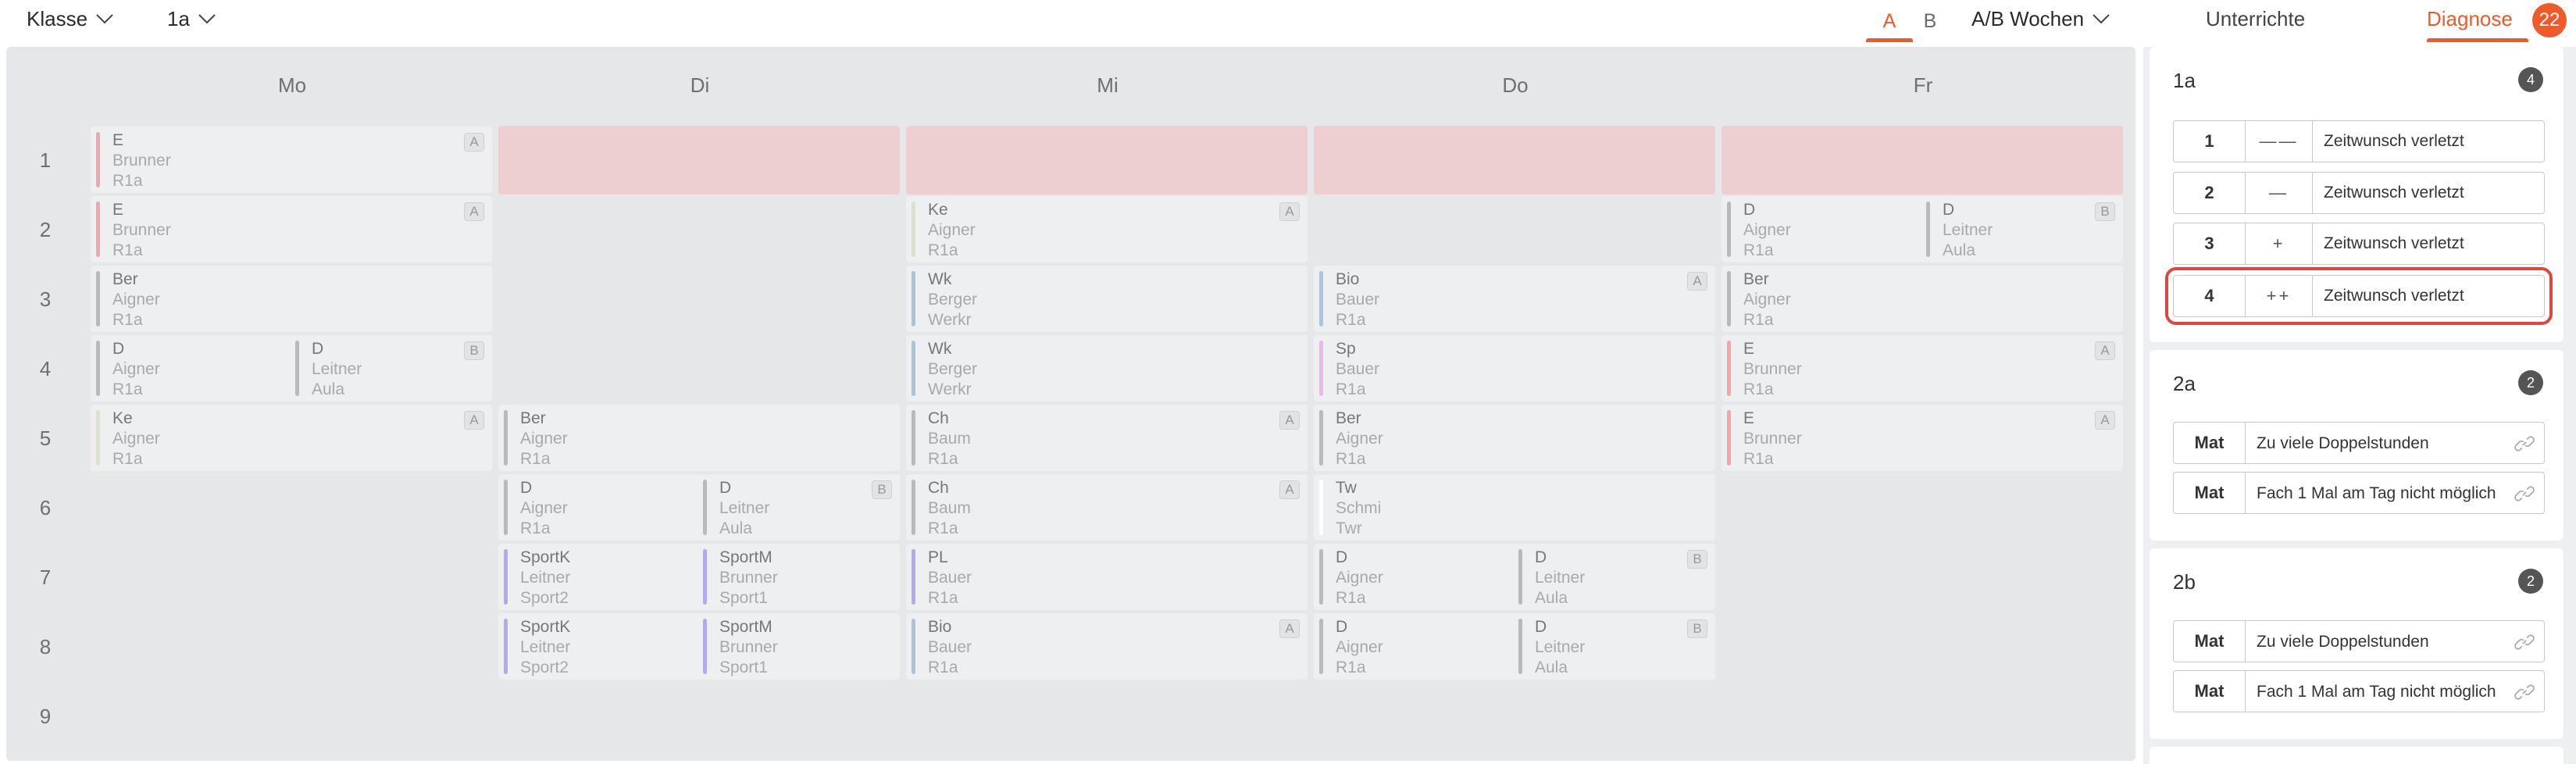  Describe the element at coordinates (70, 19) in the screenshot. I see `klasse-dropdown: Klasse` at that location.